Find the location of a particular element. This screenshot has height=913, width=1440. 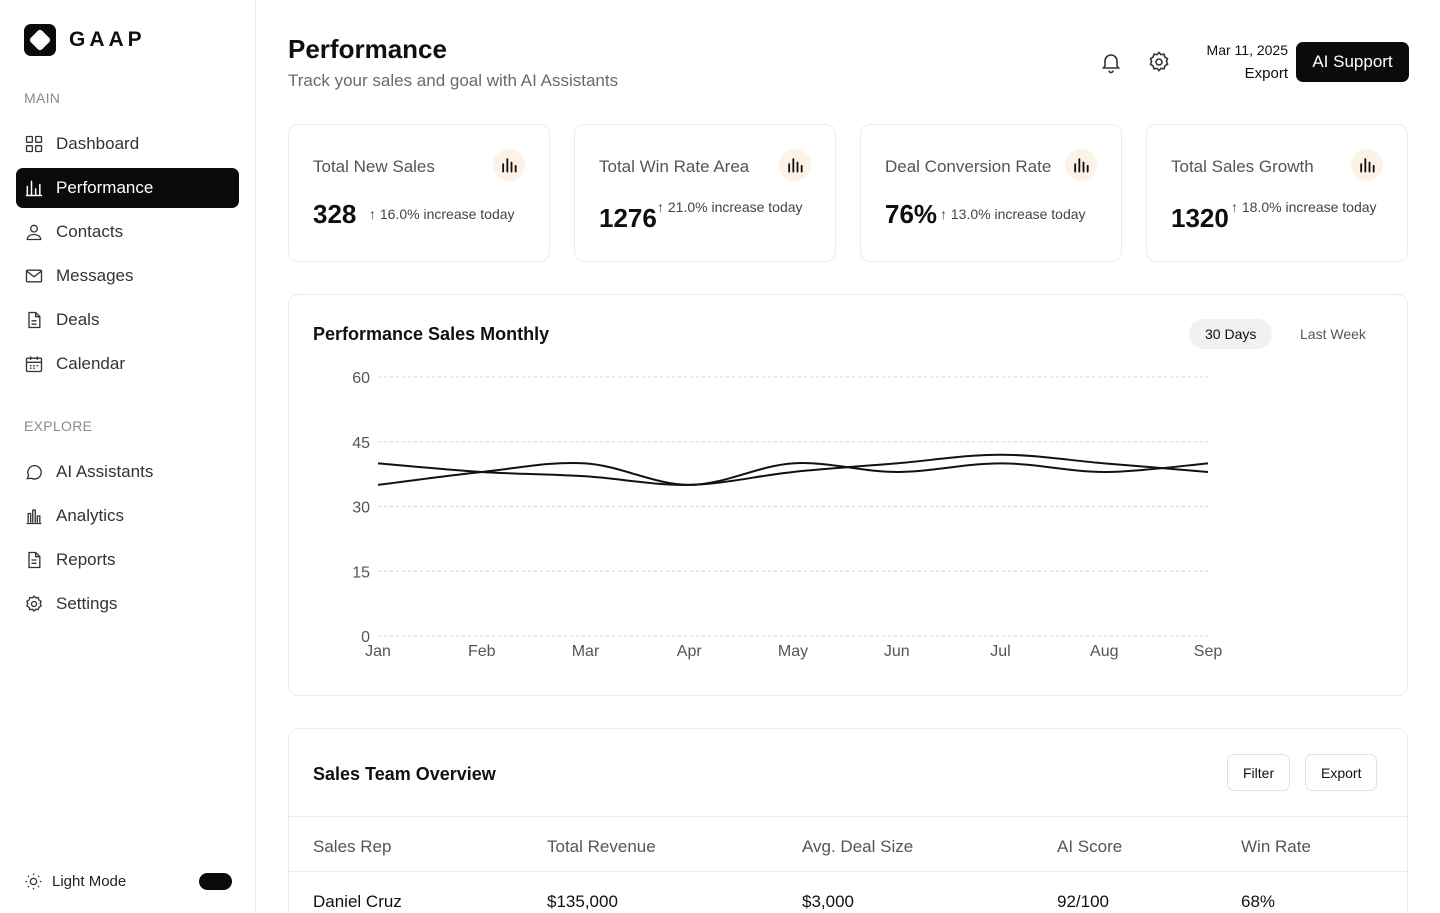

sidebar-item-label: Contacts is located at coordinates (90, 231).